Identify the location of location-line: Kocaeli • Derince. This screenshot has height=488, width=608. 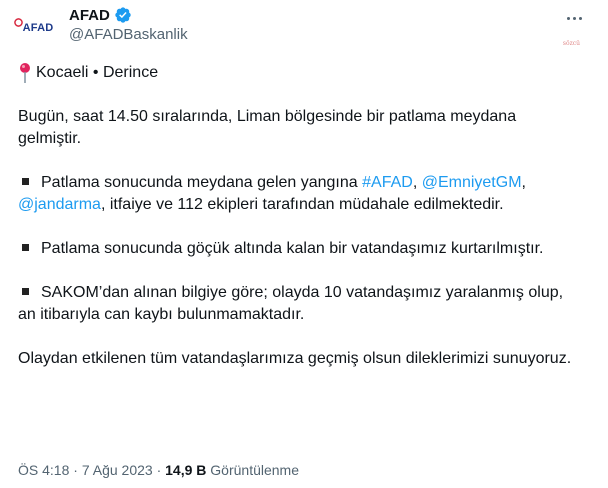
(298, 73).